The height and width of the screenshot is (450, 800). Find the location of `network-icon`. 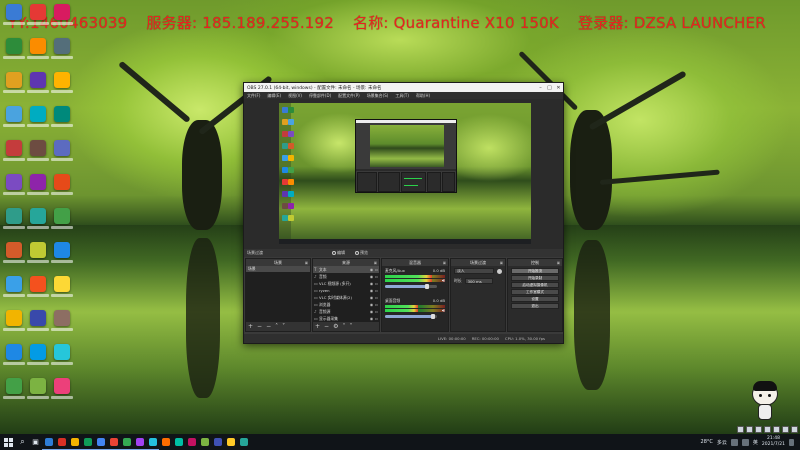

network-icon is located at coordinates (734, 442).